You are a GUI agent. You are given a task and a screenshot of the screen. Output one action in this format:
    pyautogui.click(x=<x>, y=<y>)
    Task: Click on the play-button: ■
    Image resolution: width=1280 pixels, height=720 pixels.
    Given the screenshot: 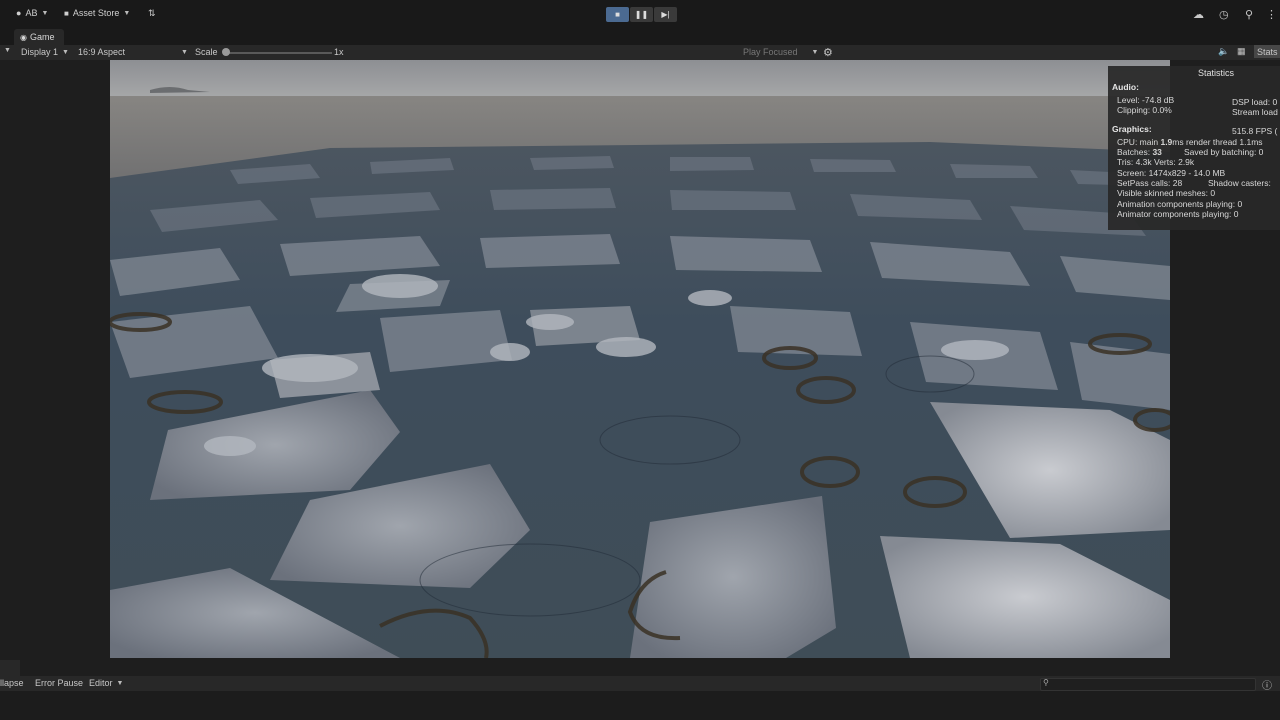 What is the action you would take?
    pyautogui.click(x=617, y=14)
    